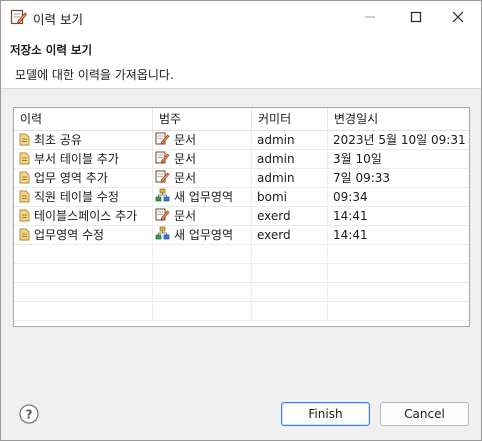  Describe the element at coordinates (69, 235) in the screenshot. I see `history-label: 업무영역 수정` at that location.